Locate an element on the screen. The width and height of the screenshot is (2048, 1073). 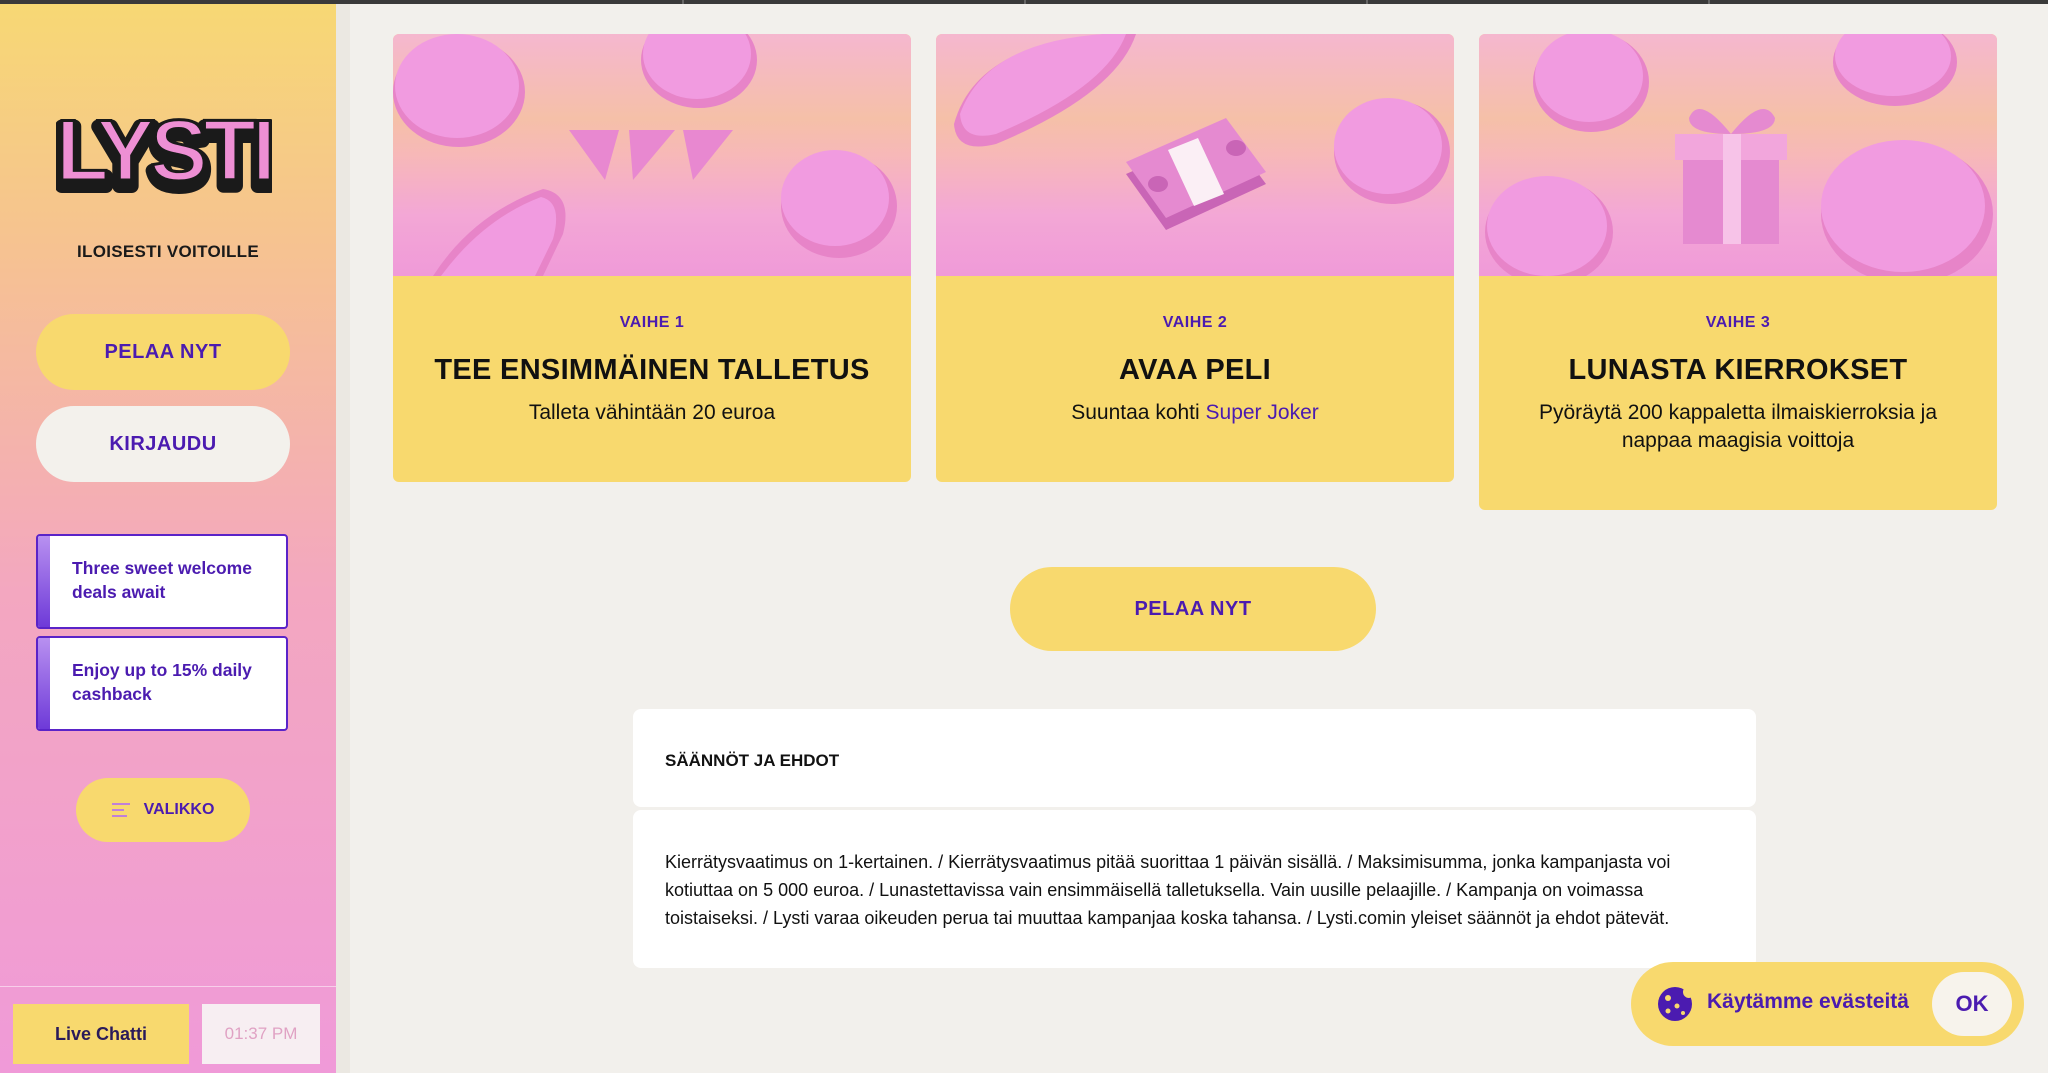
promo-daily-cashback: Enjoy up to 15% daily cashback is located at coordinates (162, 683).